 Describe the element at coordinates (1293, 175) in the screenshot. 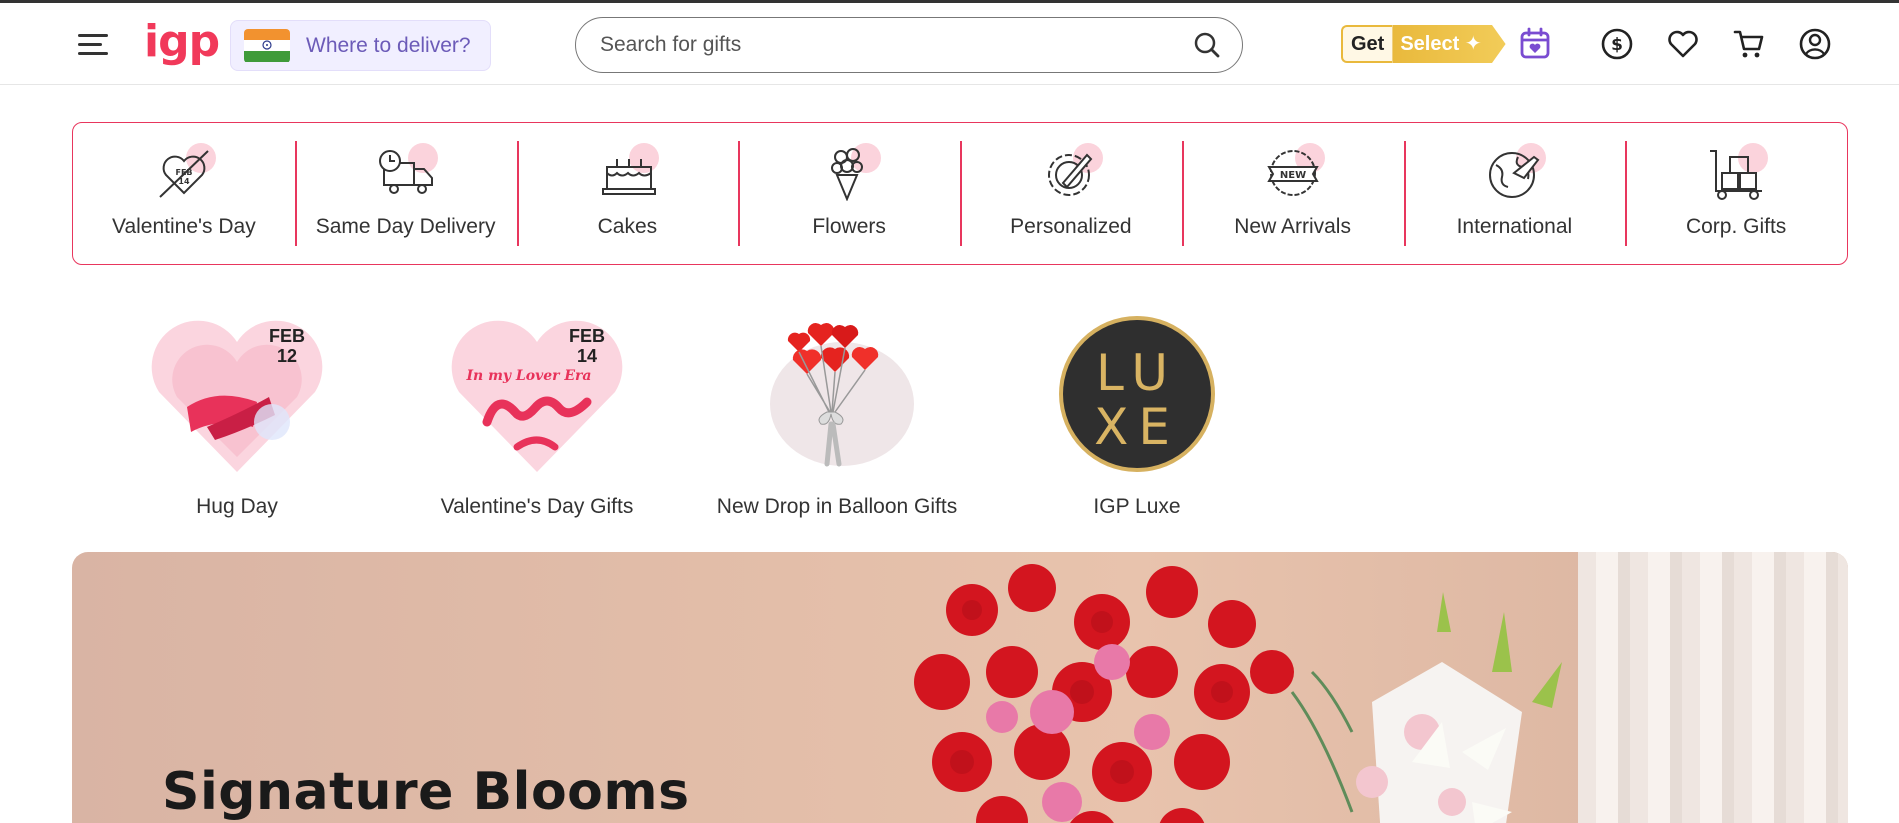

I see `svg-text: NEW` at that location.